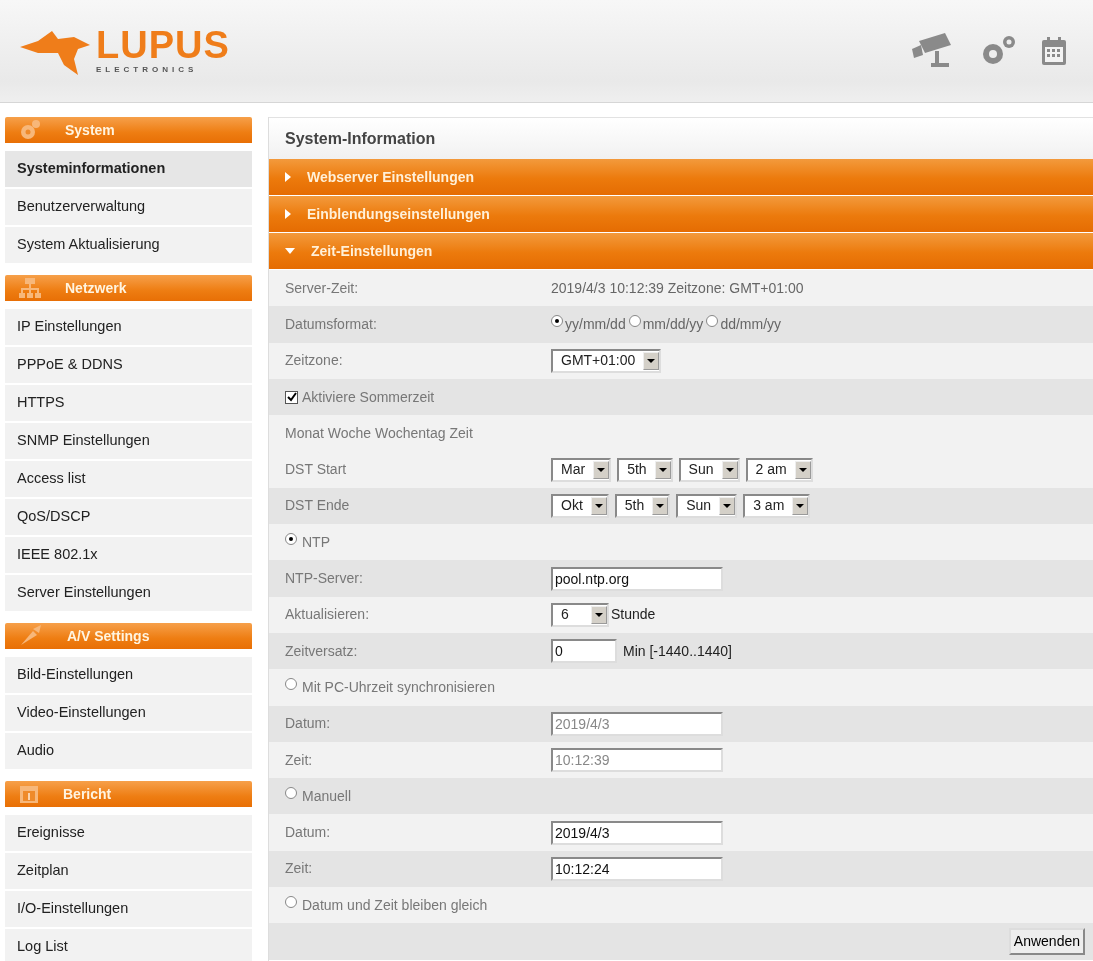  Describe the element at coordinates (128, 366) in the screenshot. I see `sidebar-item: PPPoE & DDNS` at that location.